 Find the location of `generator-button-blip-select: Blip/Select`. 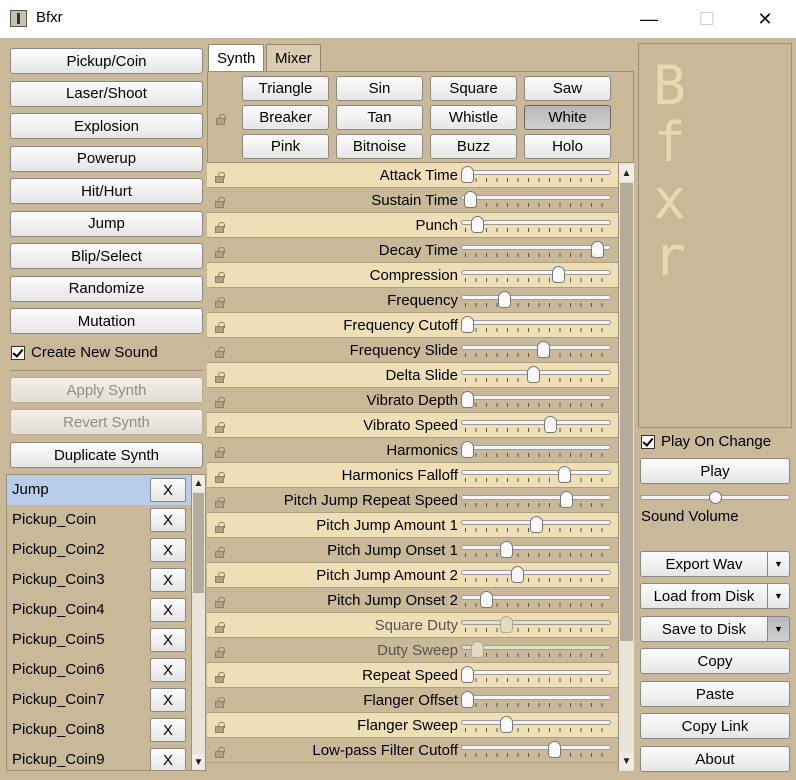

generator-button-blip-select: Blip/Select is located at coordinates (106, 256).